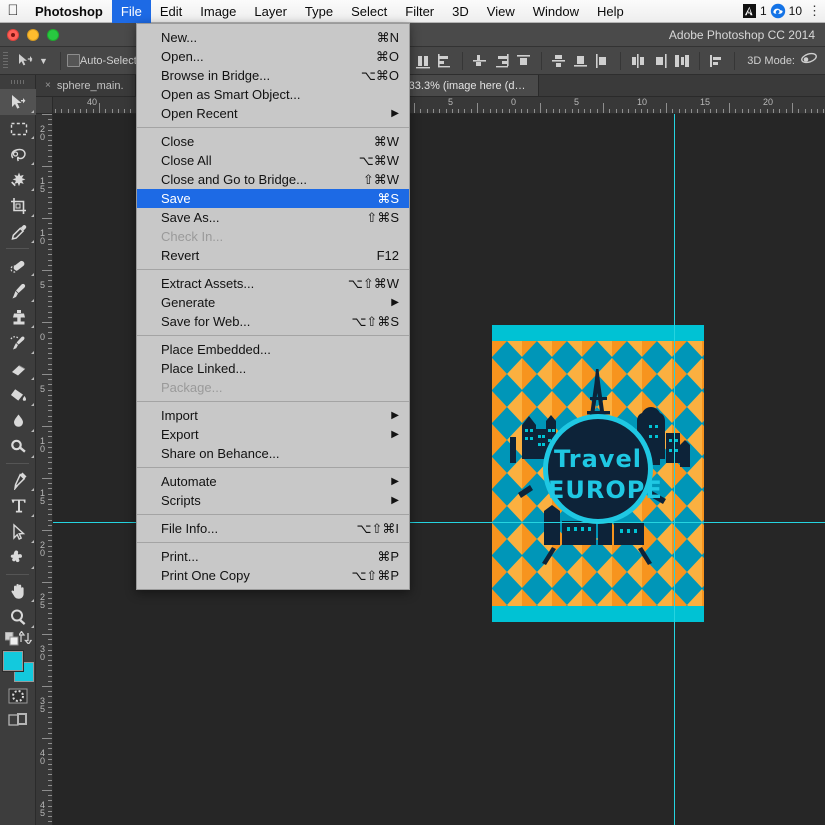 The image size is (825, 825). What do you see at coordinates (18, 206) in the screenshot?
I see `crop-tool-icon` at bounding box center [18, 206].